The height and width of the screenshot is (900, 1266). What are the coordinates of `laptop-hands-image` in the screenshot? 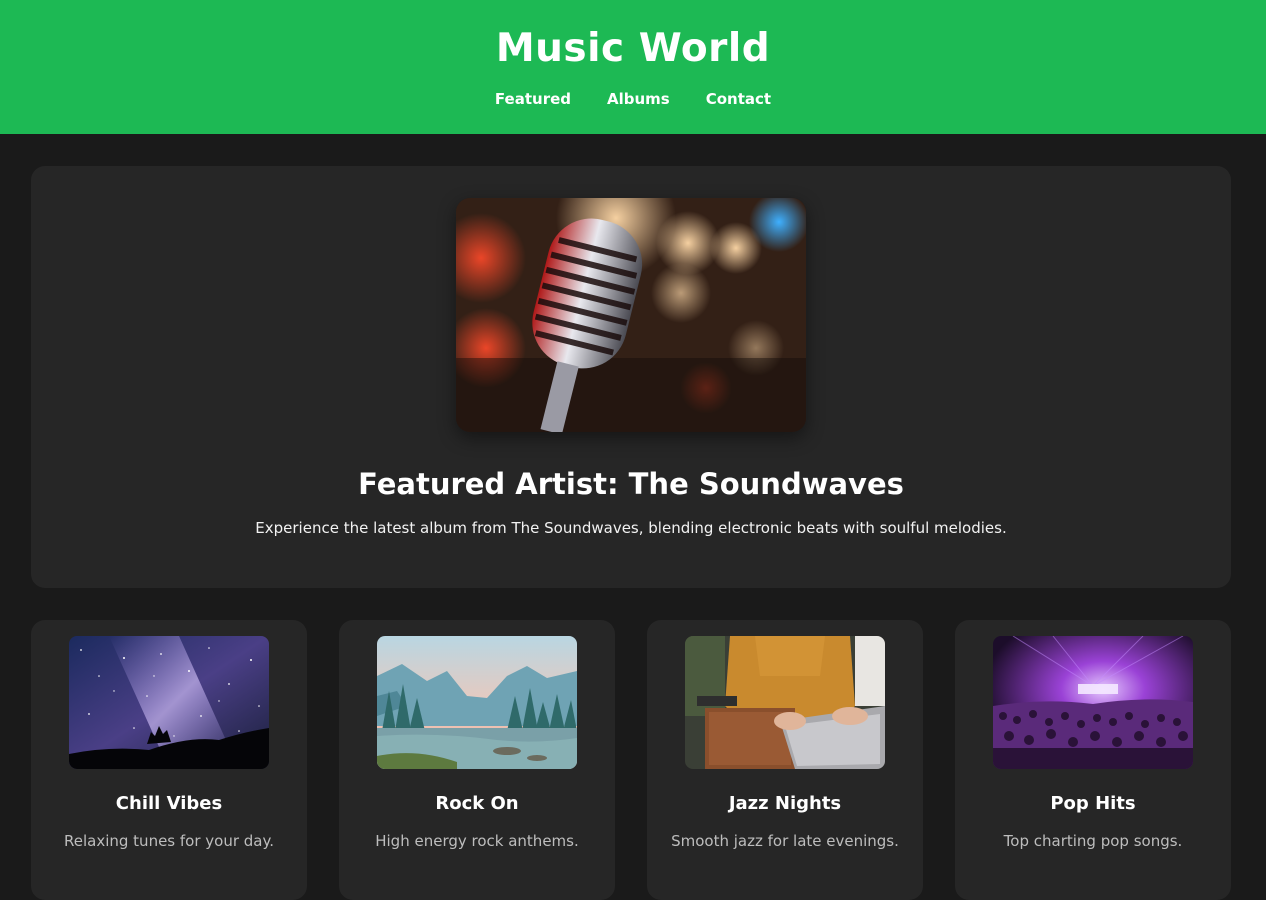 It's located at (785, 702).